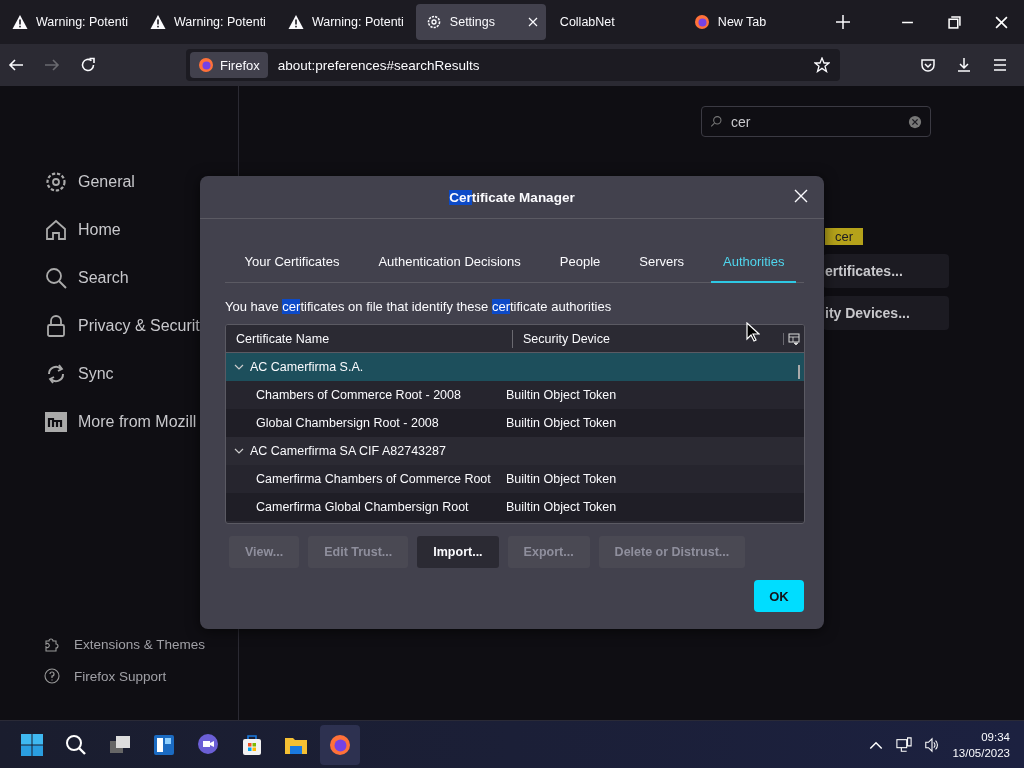 The image size is (1024, 768). I want to click on dialog-tab: Your Certificates, so click(292, 264).